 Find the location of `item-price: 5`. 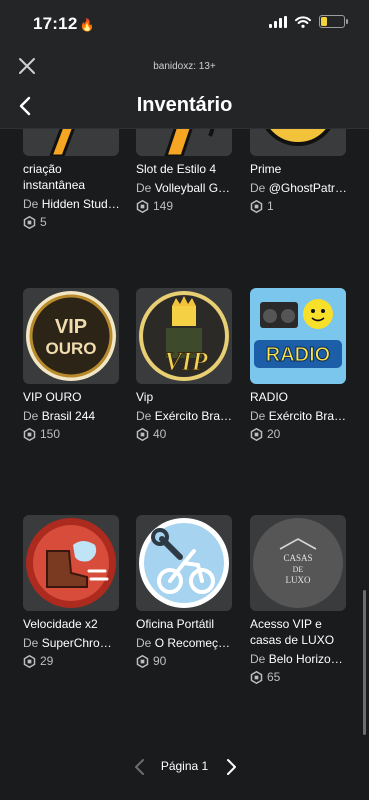

item-price: 5 is located at coordinates (71, 222).